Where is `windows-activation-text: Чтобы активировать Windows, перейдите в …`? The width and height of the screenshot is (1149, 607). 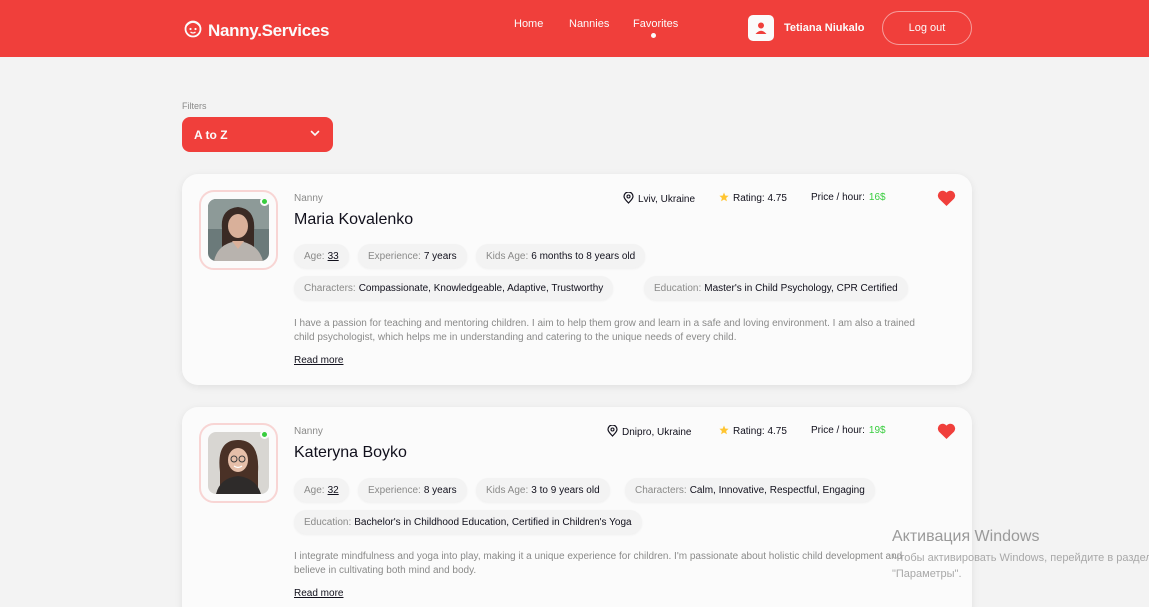
windows-activation-text: Чтобы активировать Windows, перейдите в … is located at coordinates (1020, 566).